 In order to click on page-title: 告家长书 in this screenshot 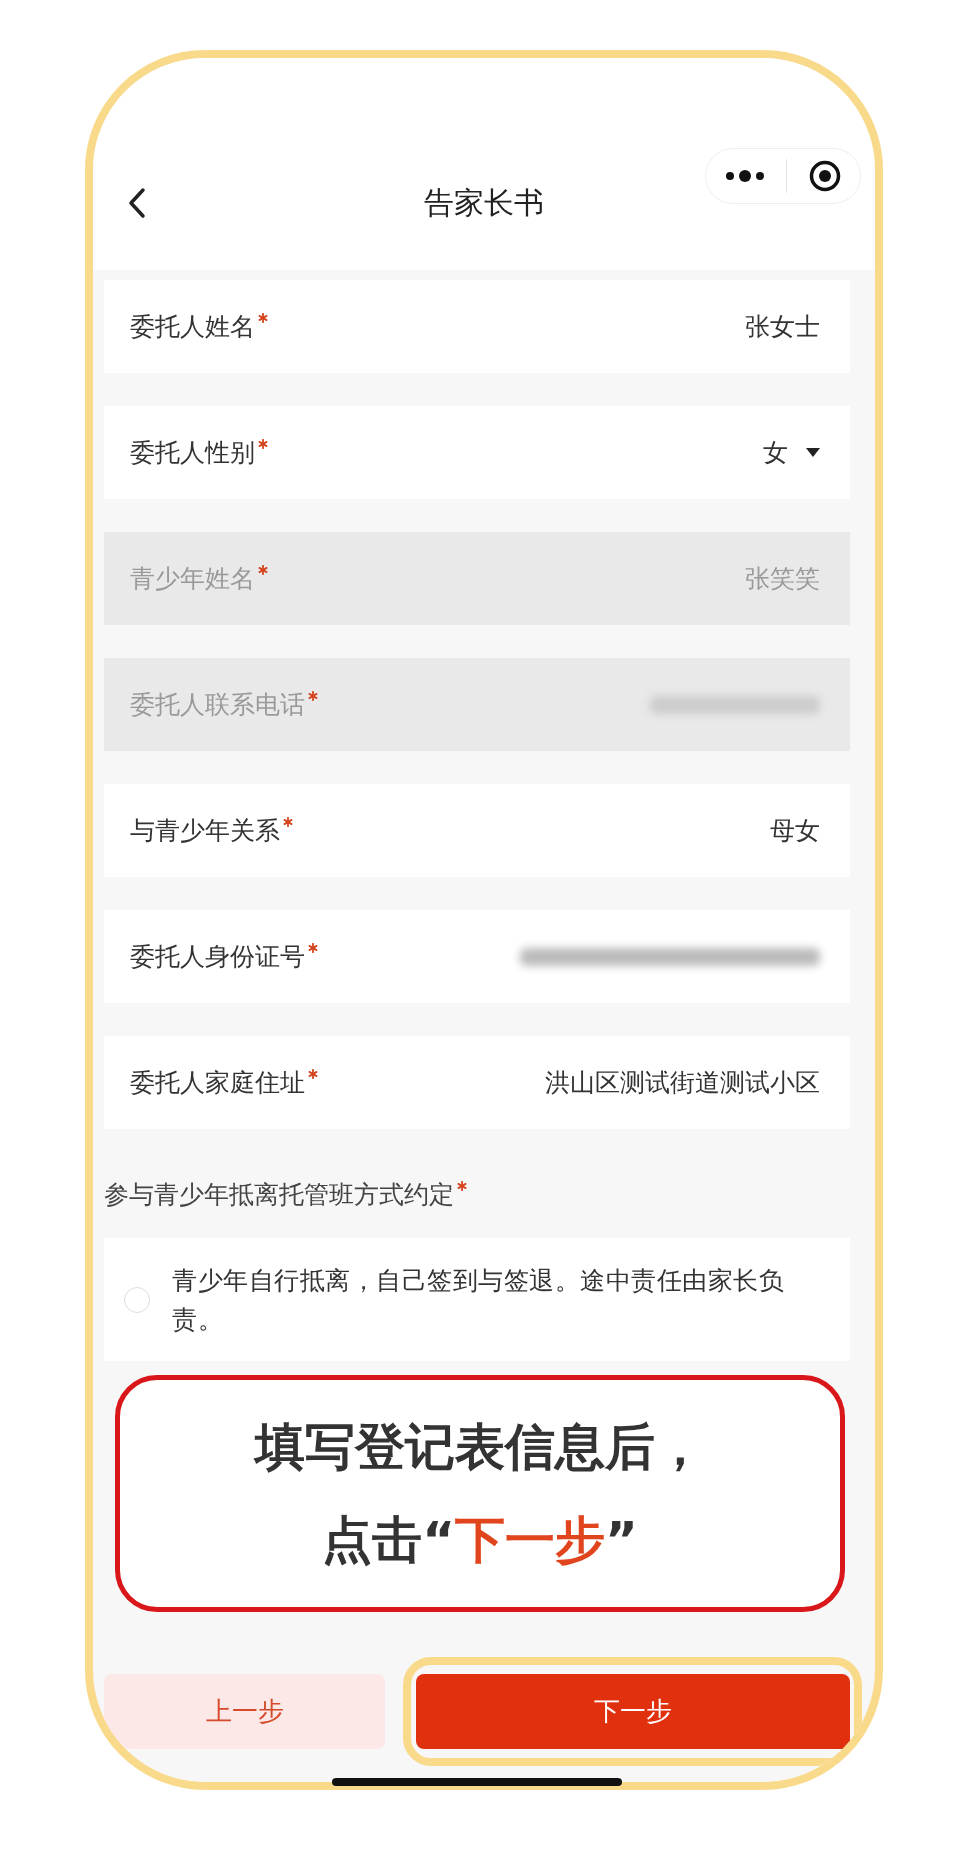, I will do `click(484, 202)`.